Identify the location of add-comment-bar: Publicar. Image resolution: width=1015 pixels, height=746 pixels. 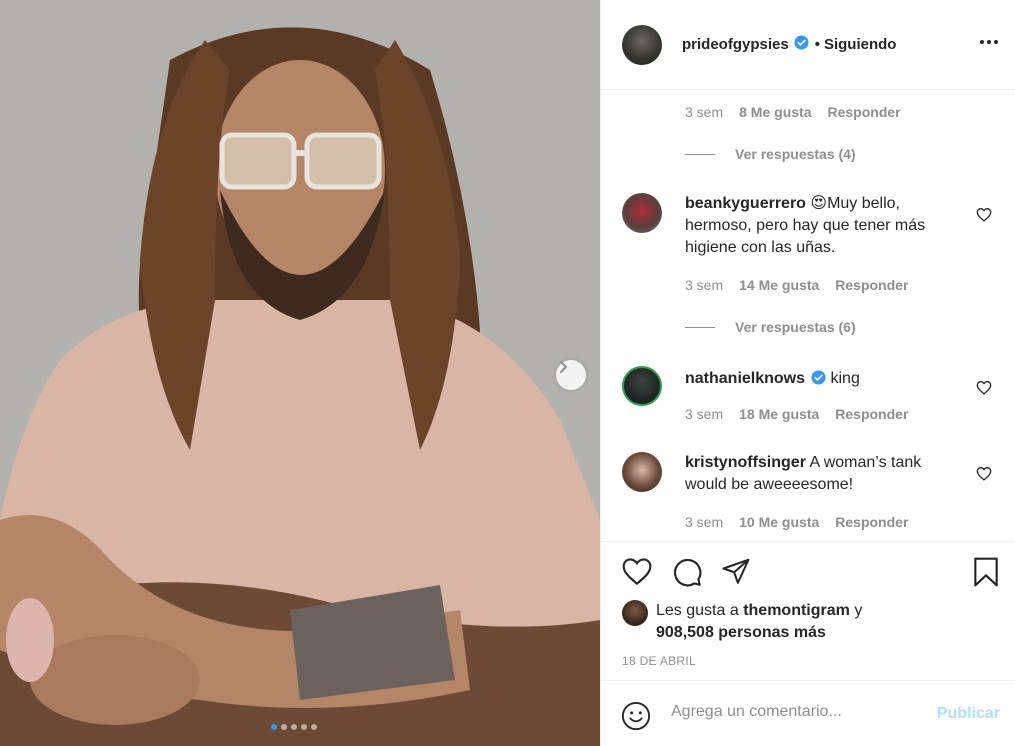
(808, 713).